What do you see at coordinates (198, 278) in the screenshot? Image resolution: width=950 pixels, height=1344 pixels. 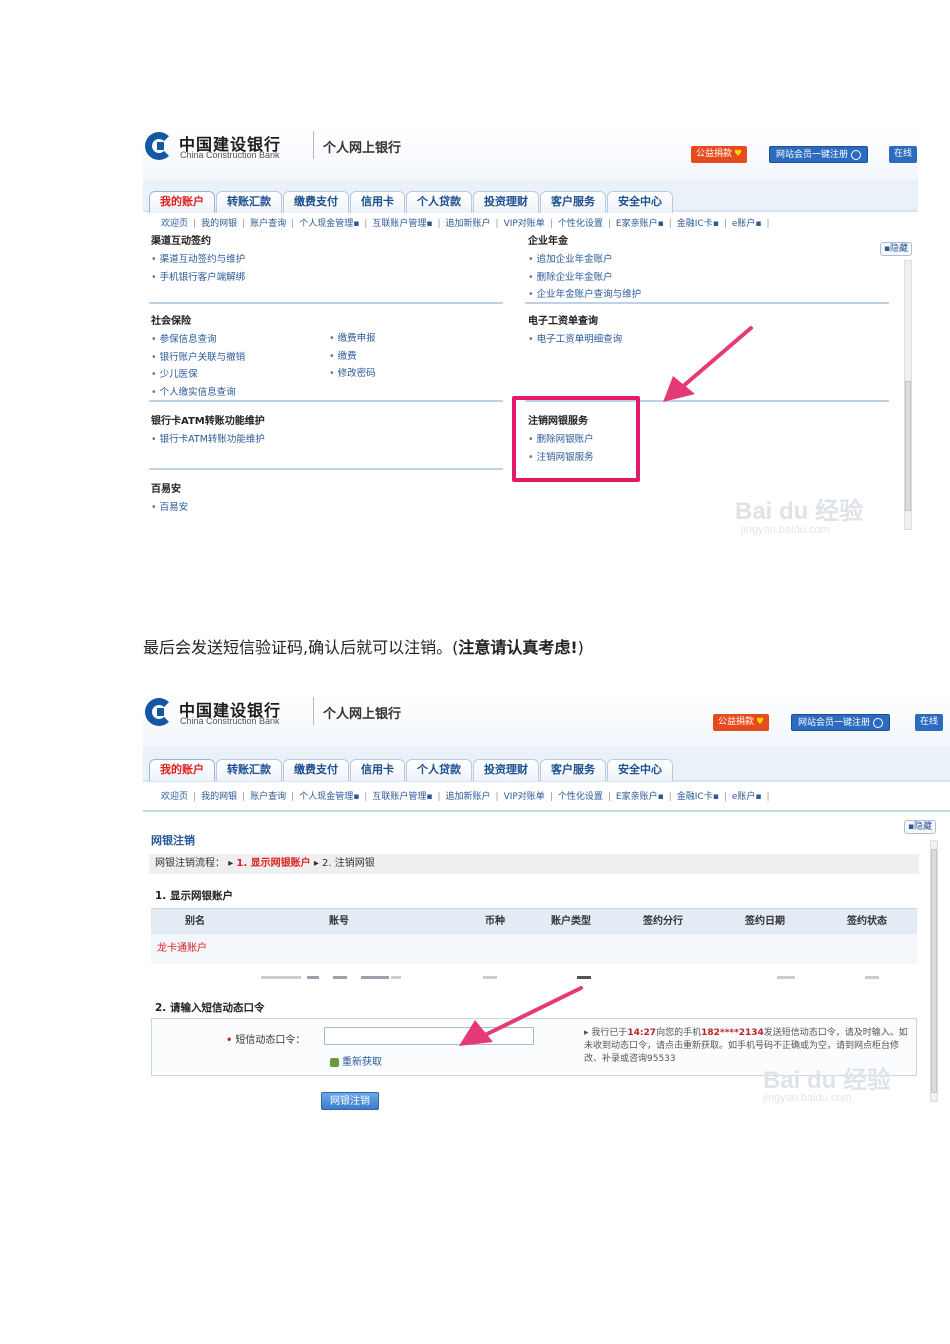 I see `menu-link: 手机银行客户端解绑` at bounding box center [198, 278].